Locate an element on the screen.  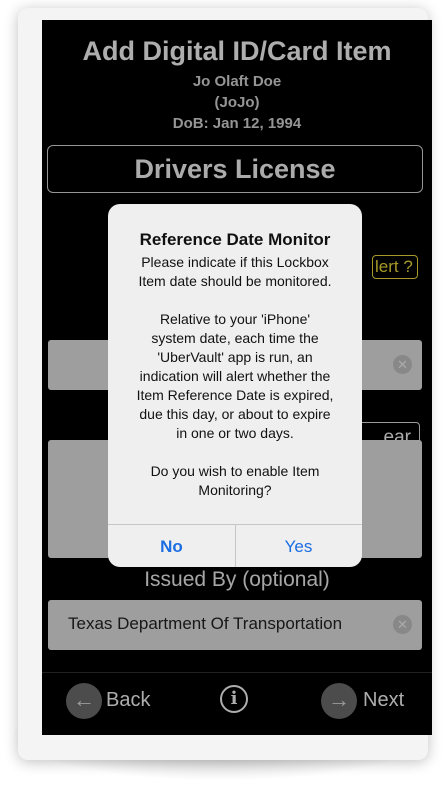
yes-button: Yes is located at coordinates (298, 546).